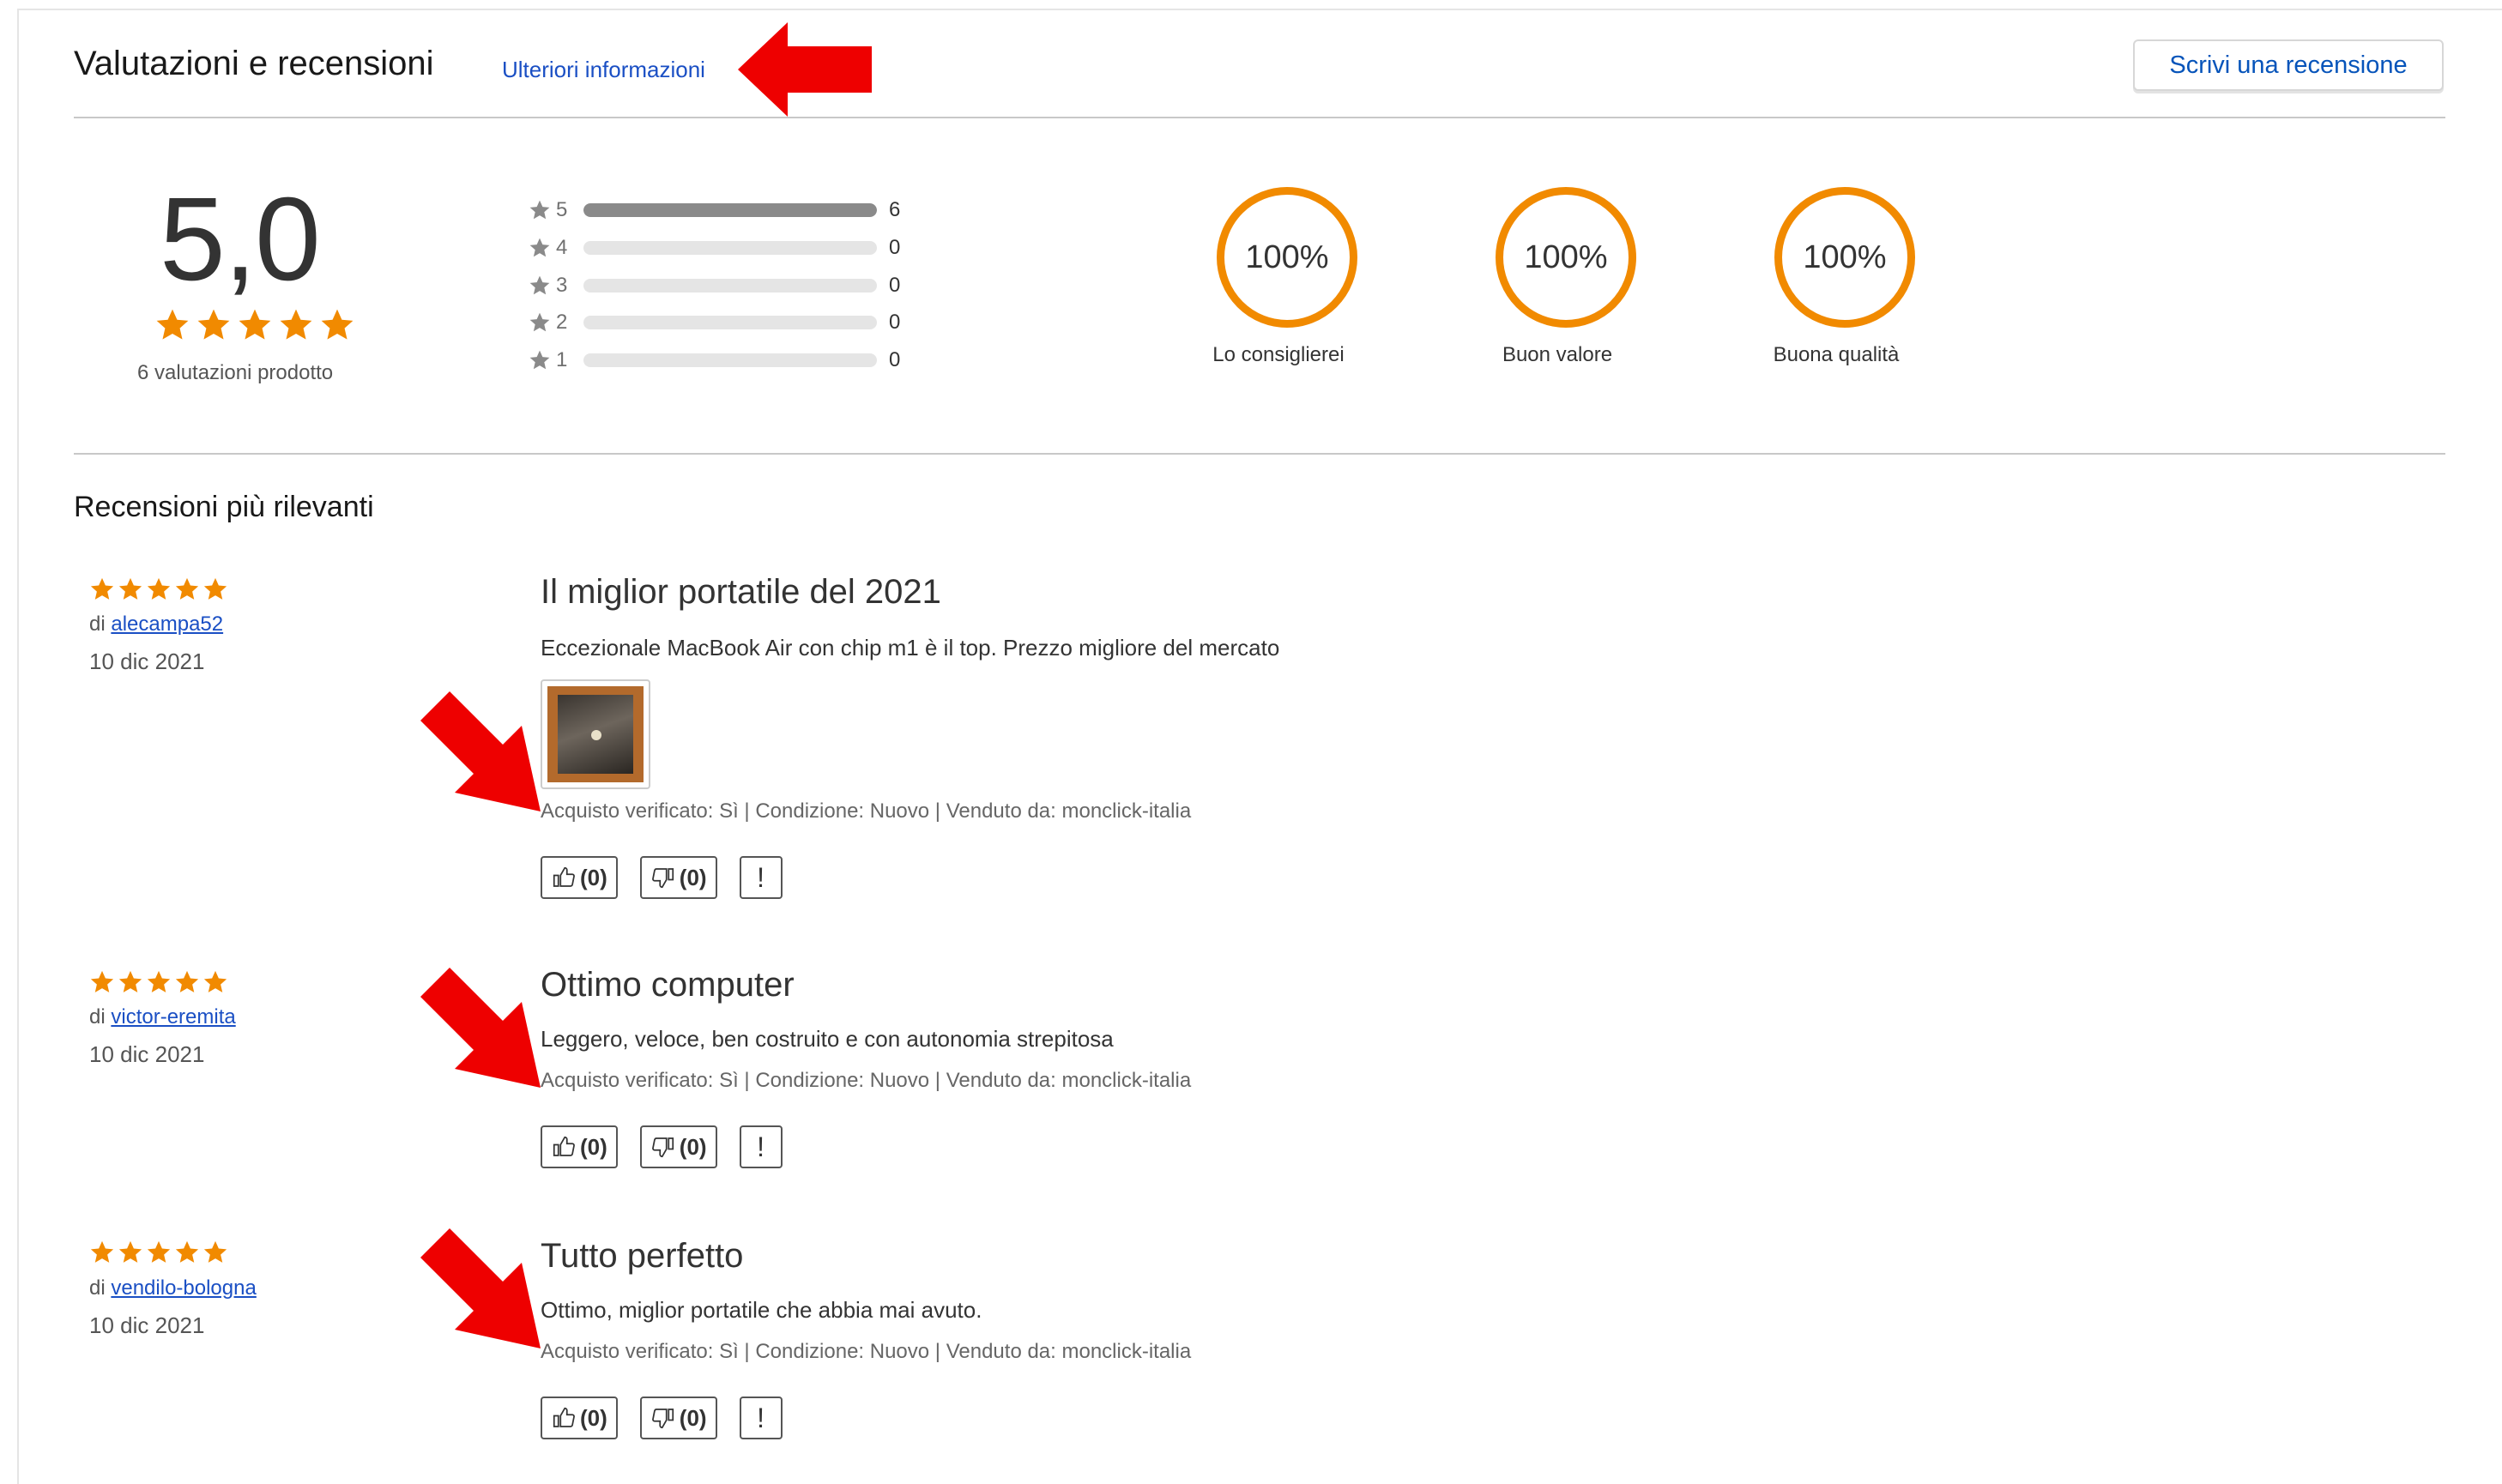  What do you see at coordinates (224, 507) in the screenshot?
I see `relevant-reviews-title: Recensioni più rilevanti` at bounding box center [224, 507].